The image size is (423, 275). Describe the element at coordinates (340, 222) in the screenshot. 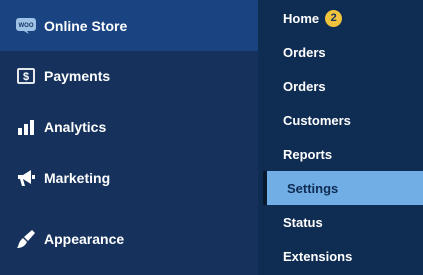

I see `submenu-item-status: Status` at that location.